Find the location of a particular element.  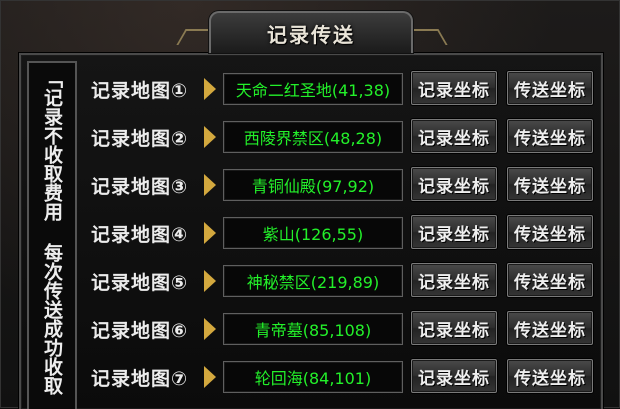

row-label: 记录地图① is located at coordinates (140, 91).